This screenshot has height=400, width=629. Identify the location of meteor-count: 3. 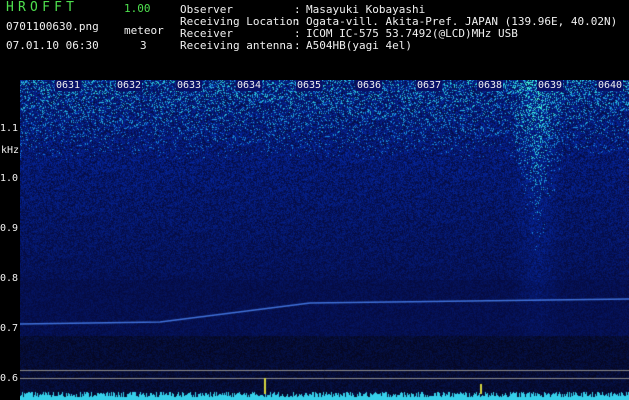
(143, 45).